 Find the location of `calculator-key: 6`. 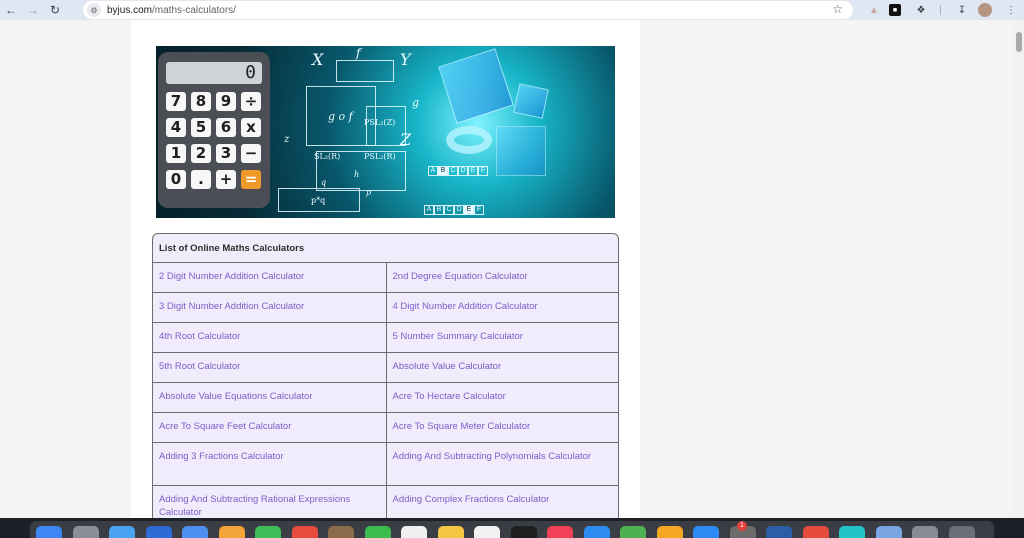

calculator-key: 6 is located at coordinates (226, 127).